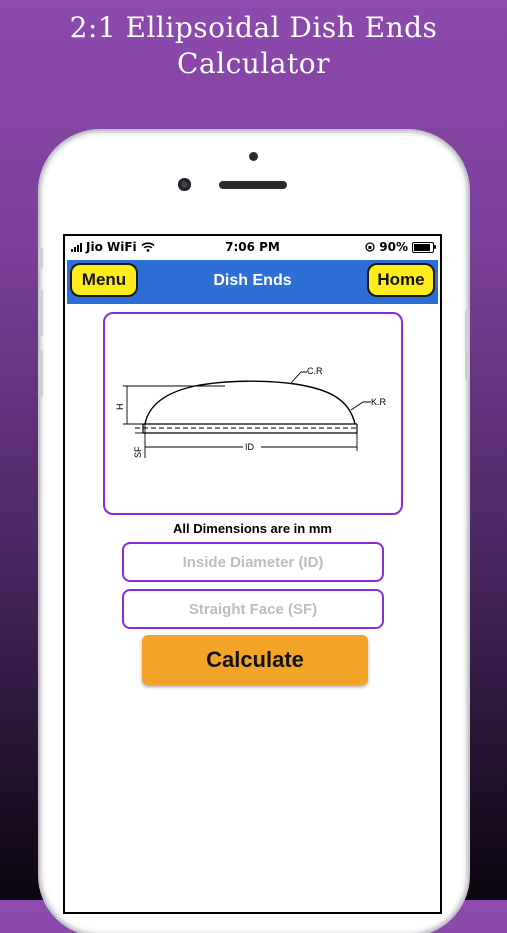 The width and height of the screenshot is (507, 933). What do you see at coordinates (41, 258) in the screenshot?
I see `phone-side-button` at bounding box center [41, 258].